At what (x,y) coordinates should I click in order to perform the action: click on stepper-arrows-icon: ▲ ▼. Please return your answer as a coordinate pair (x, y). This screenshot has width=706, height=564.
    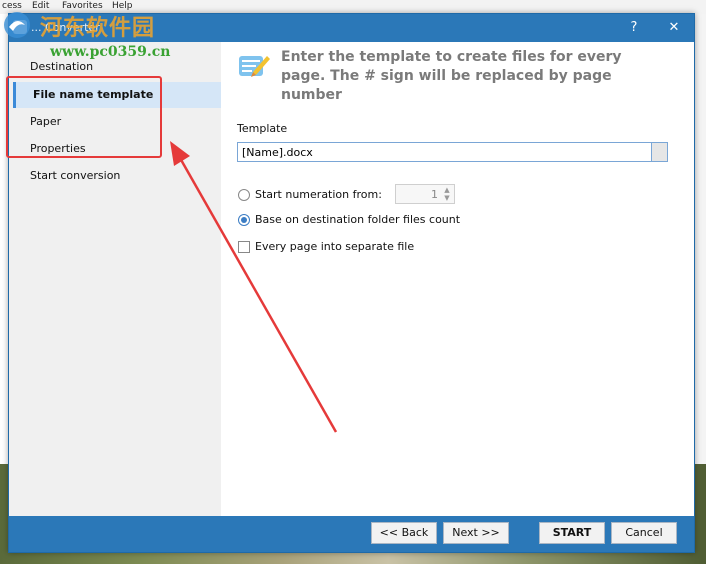
    Looking at the image, I should click on (447, 194).